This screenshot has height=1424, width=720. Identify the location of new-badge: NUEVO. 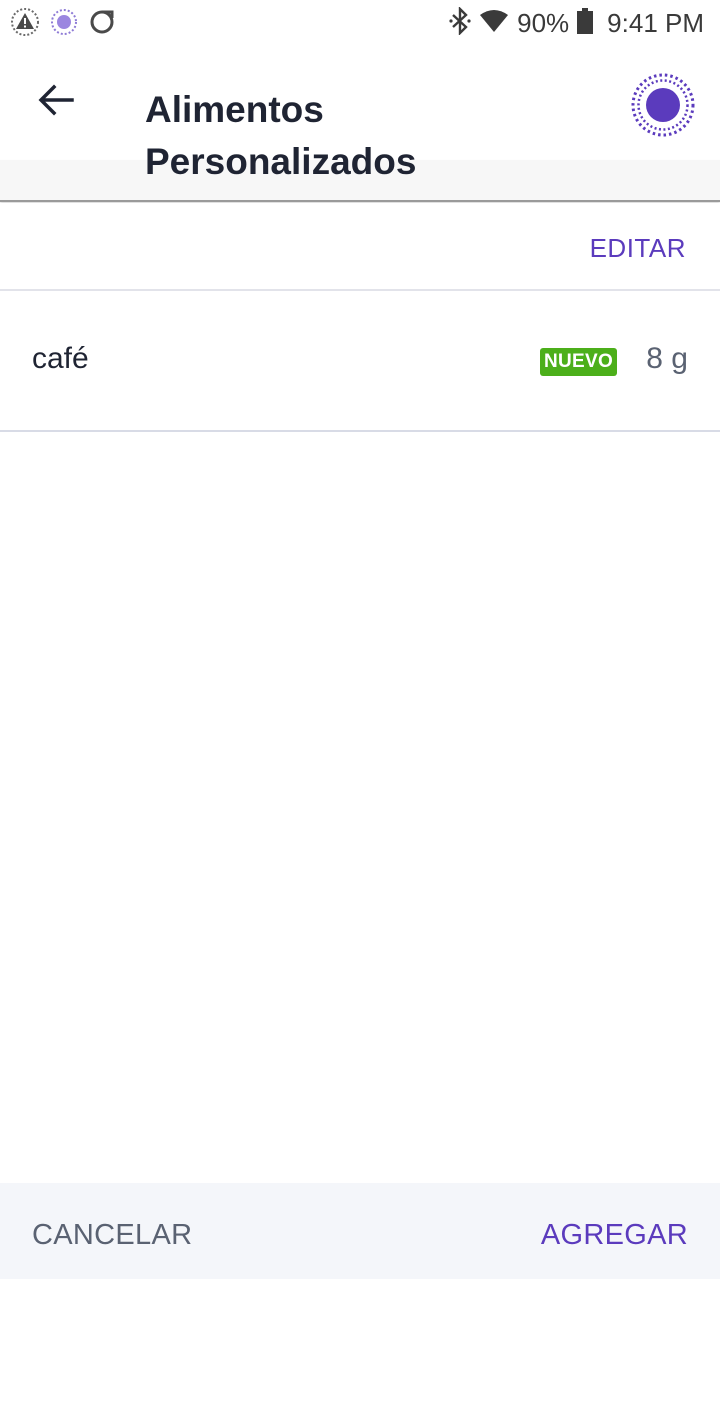
(579, 362).